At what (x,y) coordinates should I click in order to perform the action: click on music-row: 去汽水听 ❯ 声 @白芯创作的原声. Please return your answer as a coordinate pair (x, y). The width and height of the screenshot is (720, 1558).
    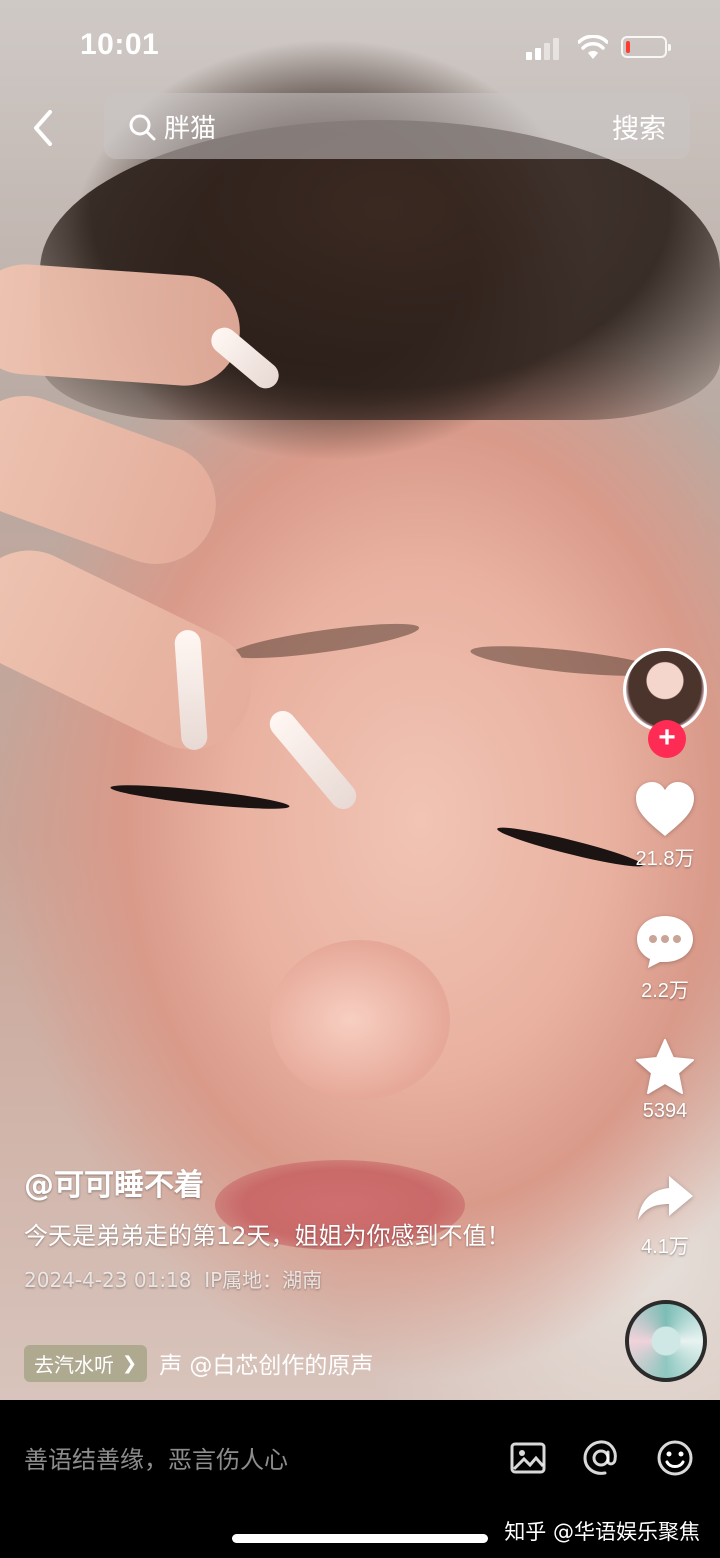
    Looking at the image, I should click on (241, 1363).